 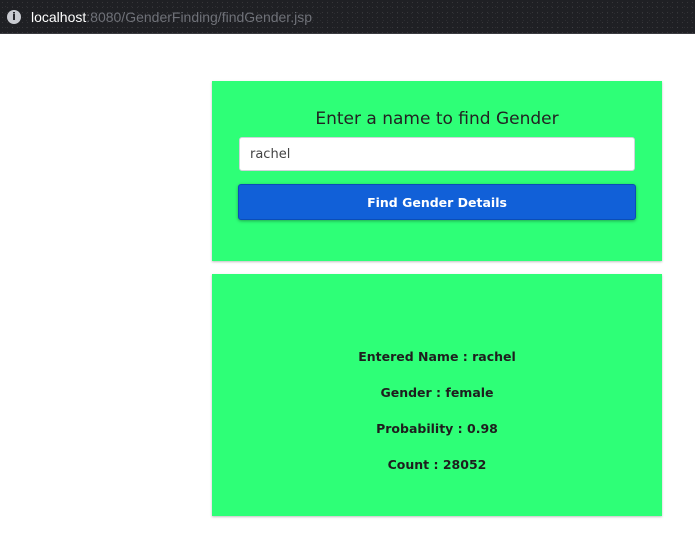 What do you see at coordinates (437, 356) in the screenshot?
I see `entered-name-text: Entered Name : rachel` at bounding box center [437, 356].